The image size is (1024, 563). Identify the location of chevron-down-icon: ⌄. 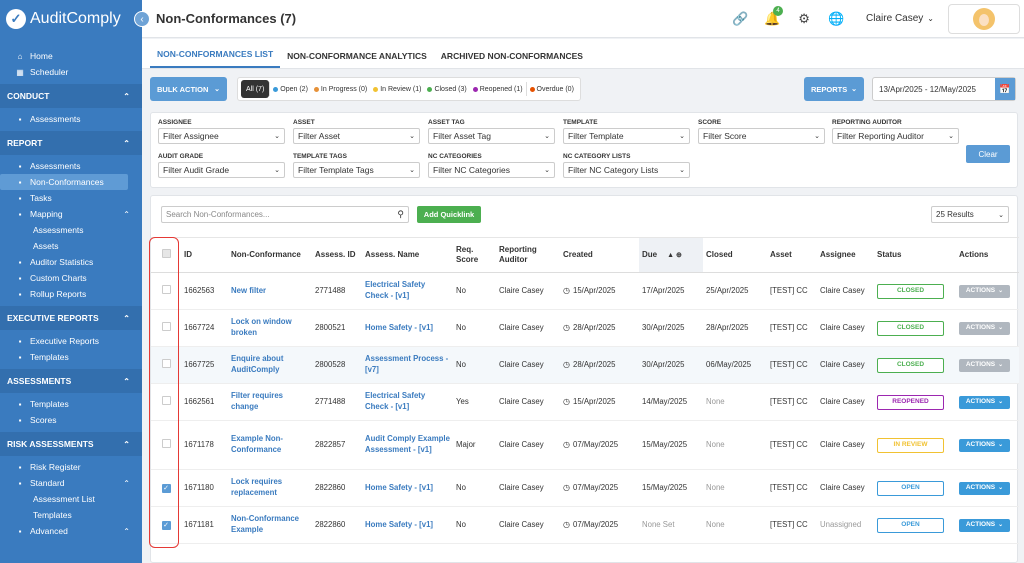
(930, 18).